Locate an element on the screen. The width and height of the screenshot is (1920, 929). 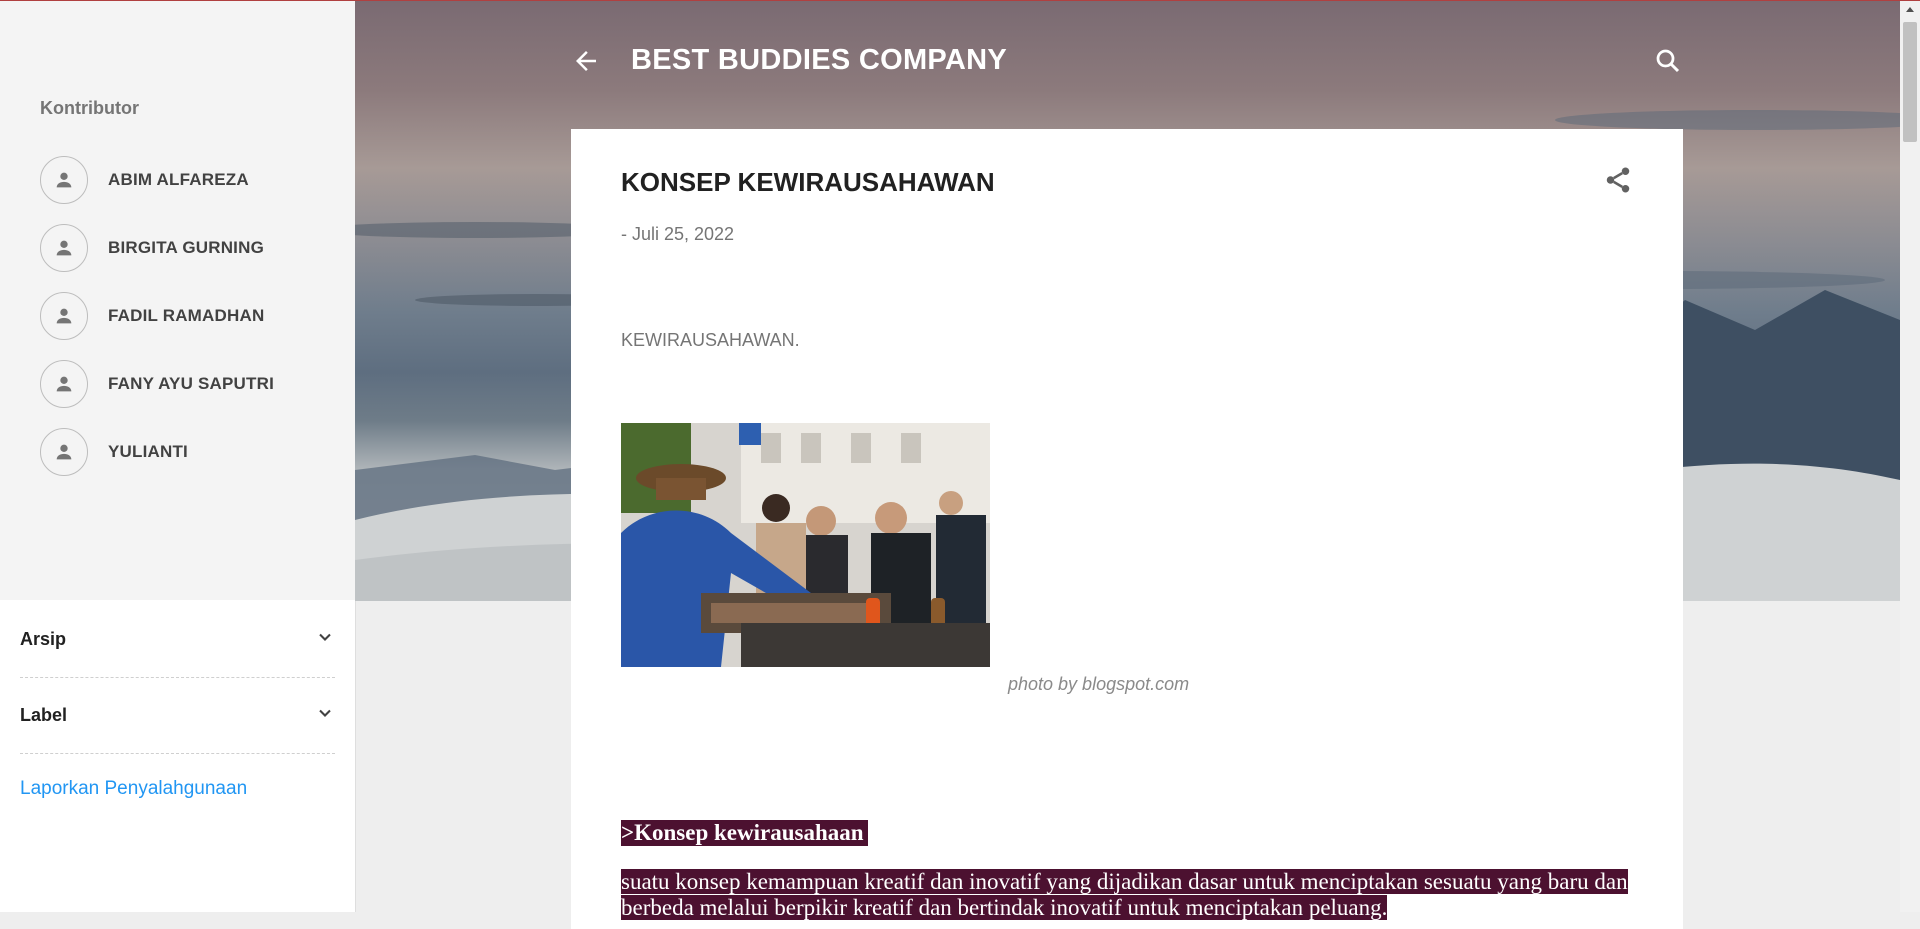
contributor-item: FANY AYU SAPUTRI is located at coordinates (157, 384).